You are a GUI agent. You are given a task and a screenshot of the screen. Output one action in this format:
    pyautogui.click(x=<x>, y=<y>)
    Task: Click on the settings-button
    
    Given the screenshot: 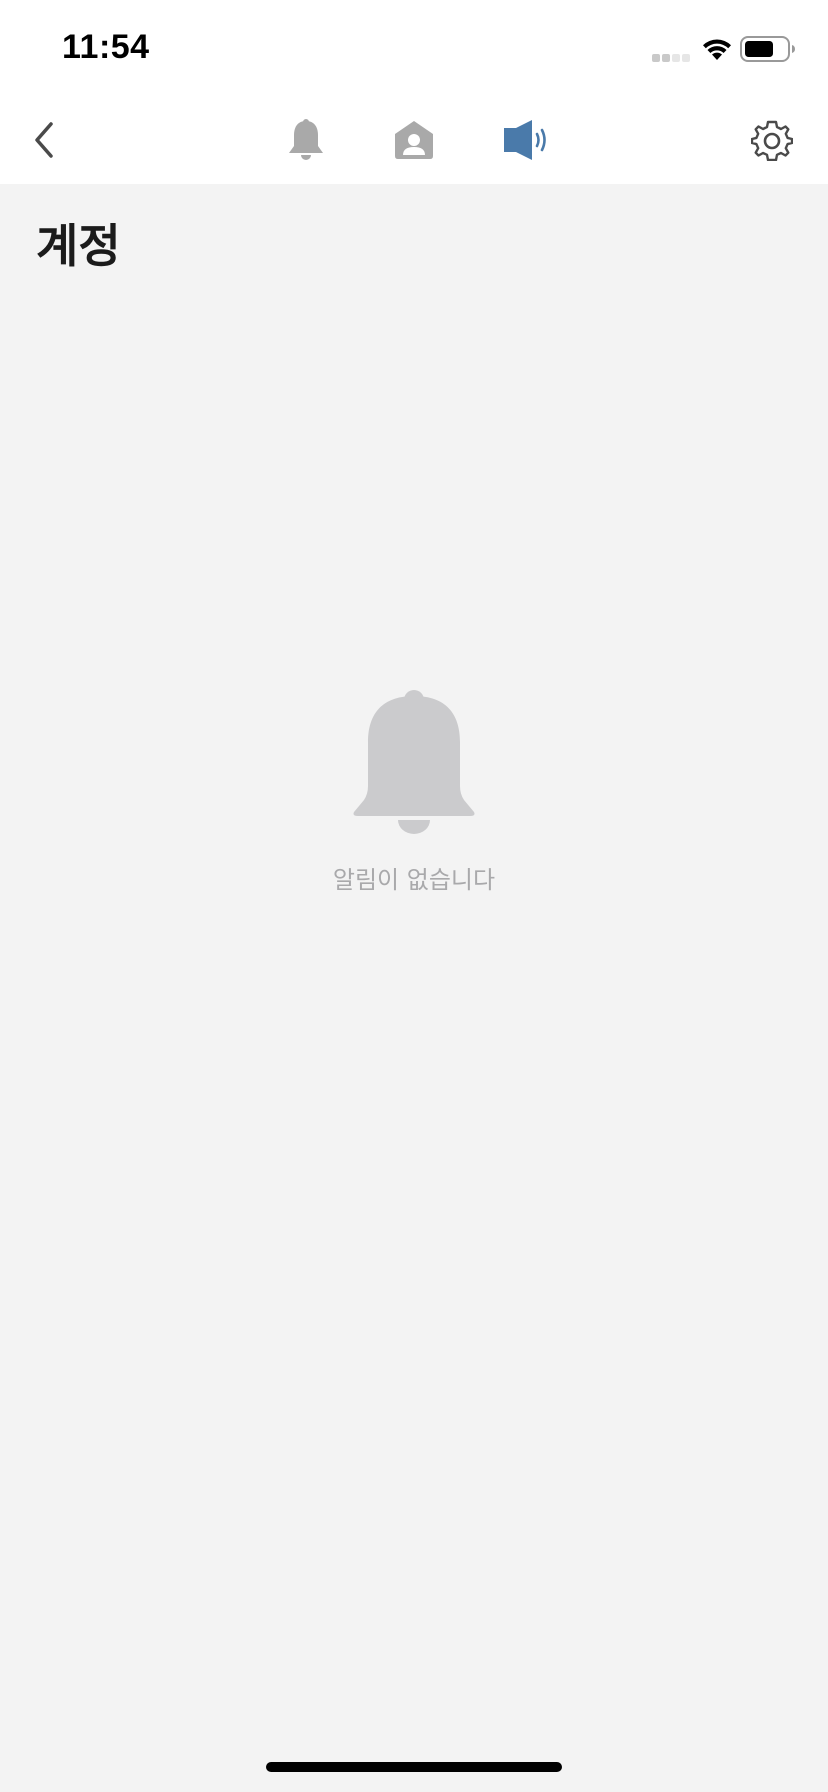 What is the action you would take?
    pyautogui.click(x=772, y=140)
    